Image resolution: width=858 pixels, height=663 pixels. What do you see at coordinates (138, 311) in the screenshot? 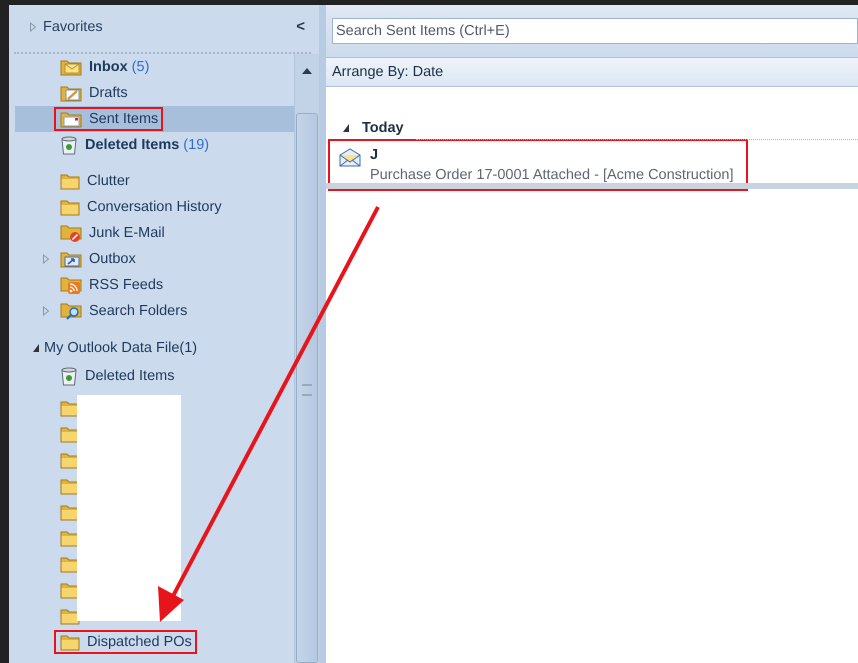
I see `folder-label: Search Folders` at bounding box center [138, 311].